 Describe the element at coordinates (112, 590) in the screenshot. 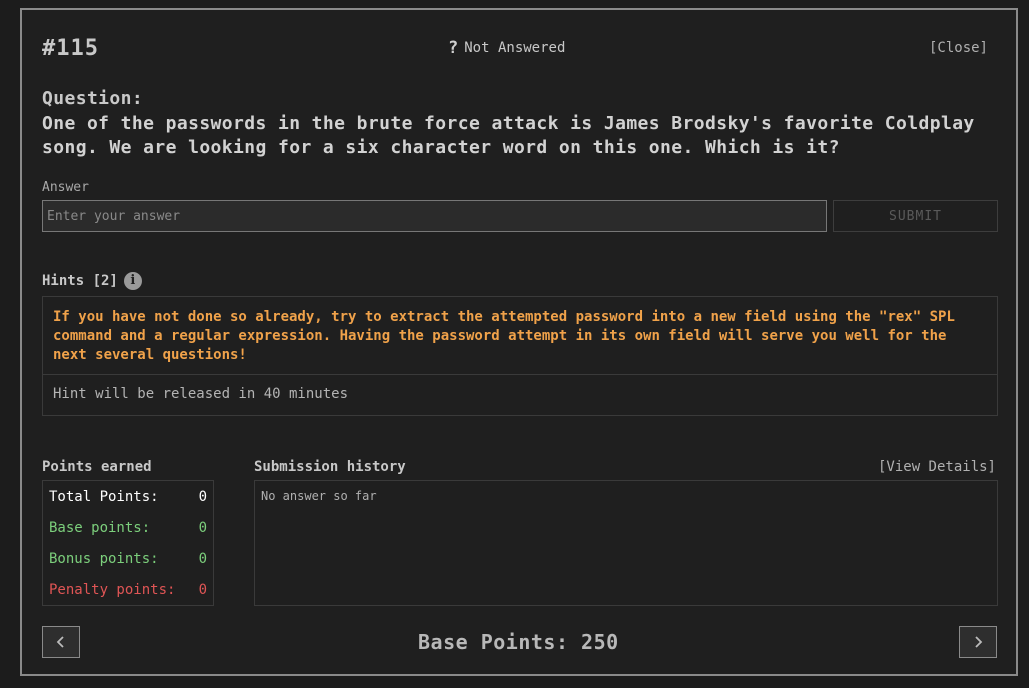

I see `points-label: Penalty points:` at that location.